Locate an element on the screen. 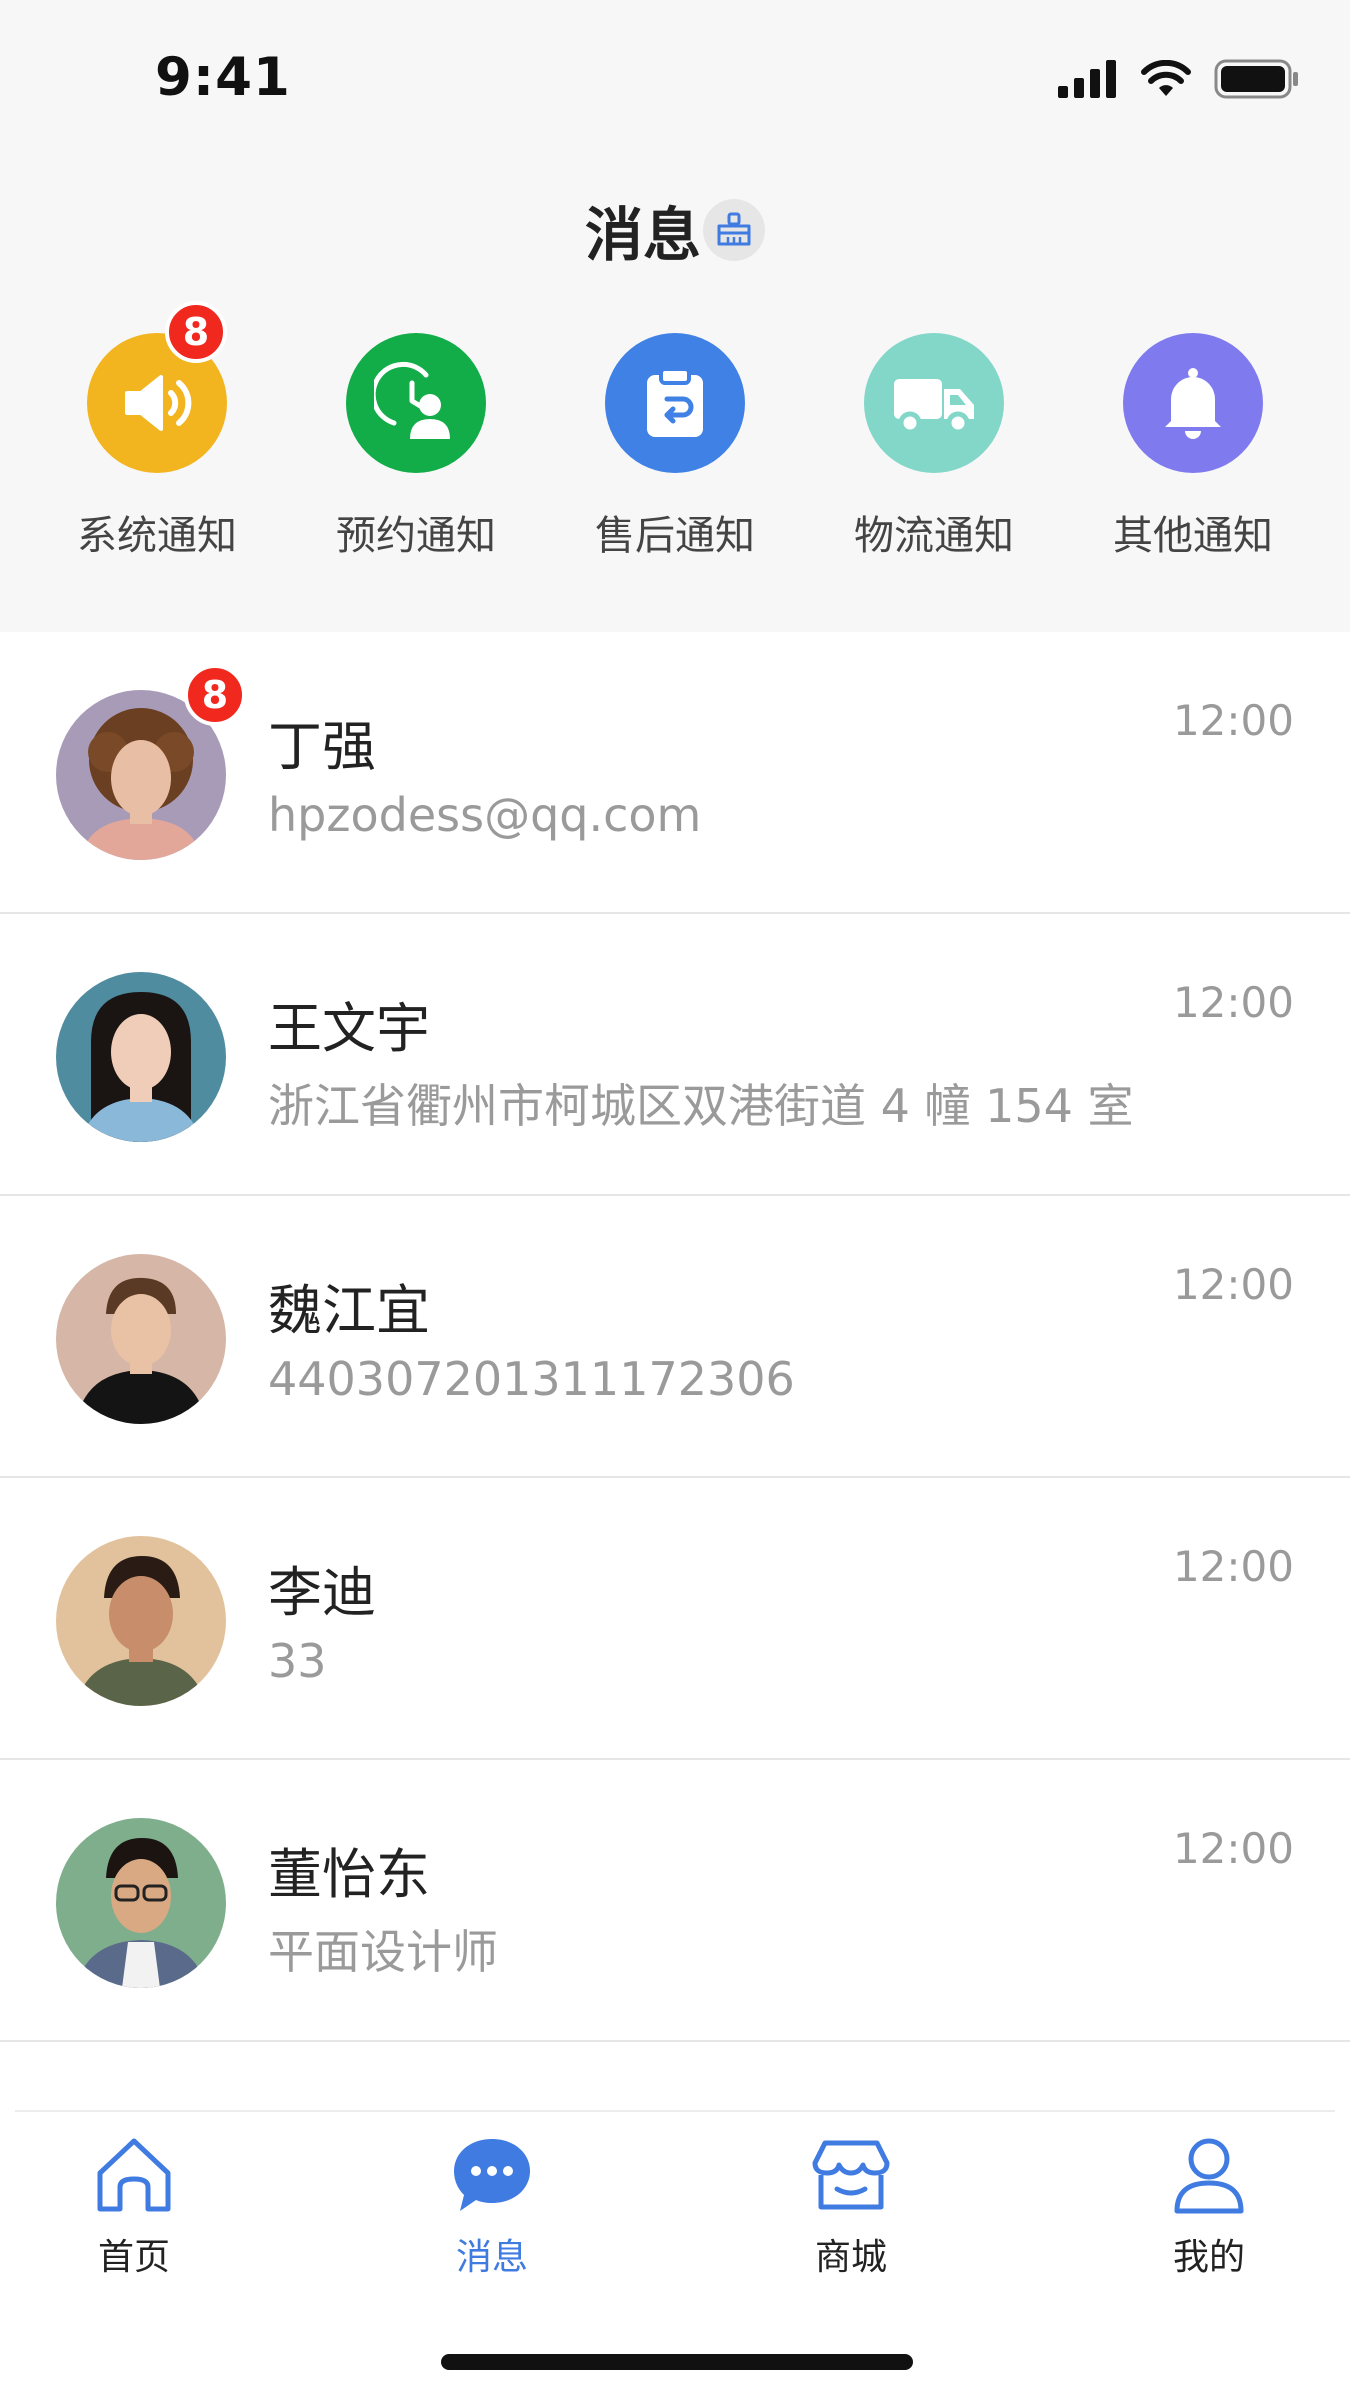  tab-messages: 消息 is located at coordinates (492, 2205).